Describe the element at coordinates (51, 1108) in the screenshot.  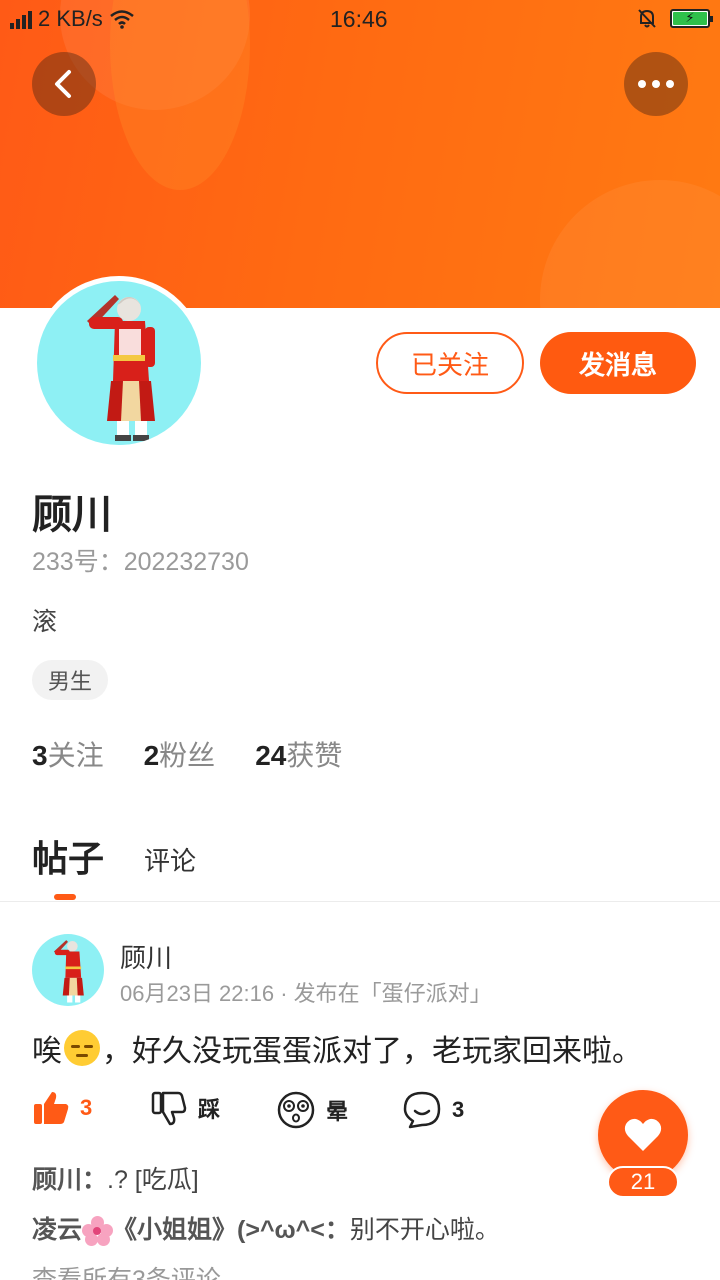
I see `thumbs-up-icon` at that location.